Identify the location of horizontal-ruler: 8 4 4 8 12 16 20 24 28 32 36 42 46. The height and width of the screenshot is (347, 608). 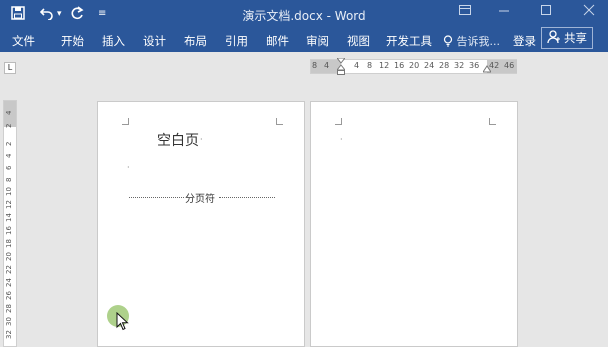
(413, 67).